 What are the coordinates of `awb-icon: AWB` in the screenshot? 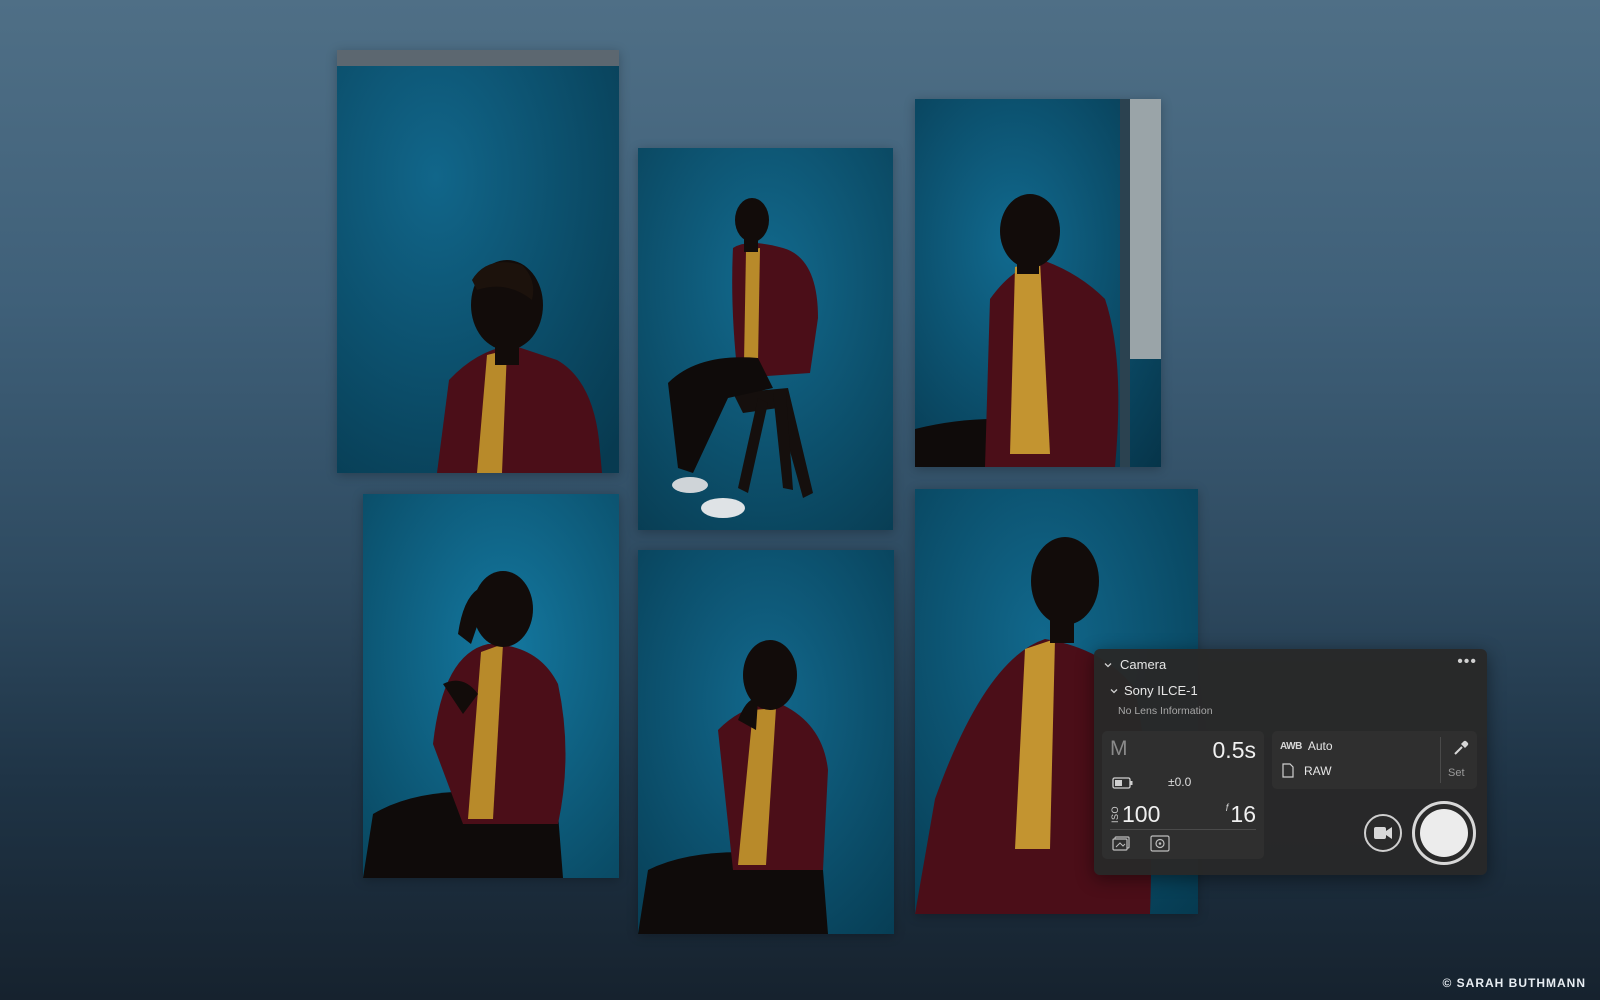 It's located at (1291, 746).